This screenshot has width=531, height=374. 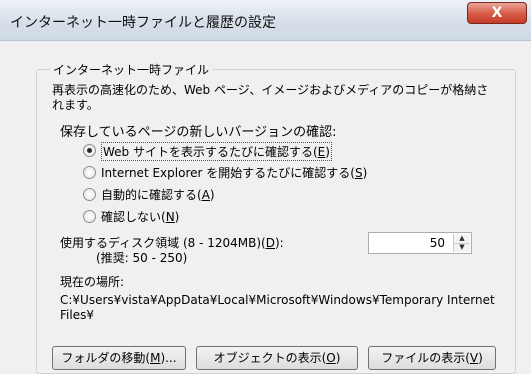 I want to click on group-legend: インターネット一時ファイル, so click(x=131, y=69).